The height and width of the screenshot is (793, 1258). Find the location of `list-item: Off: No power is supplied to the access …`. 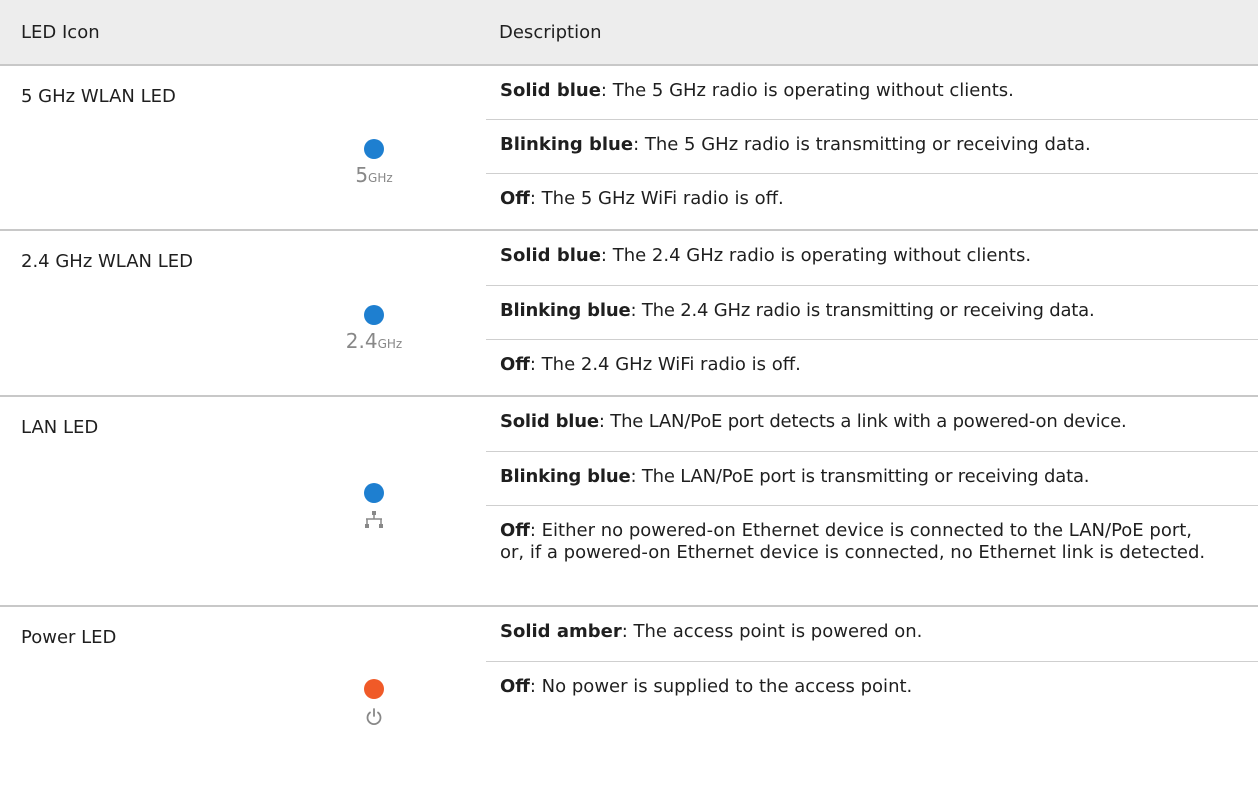

list-item: Off: No power is supplied to the access … is located at coordinates (872, 692).